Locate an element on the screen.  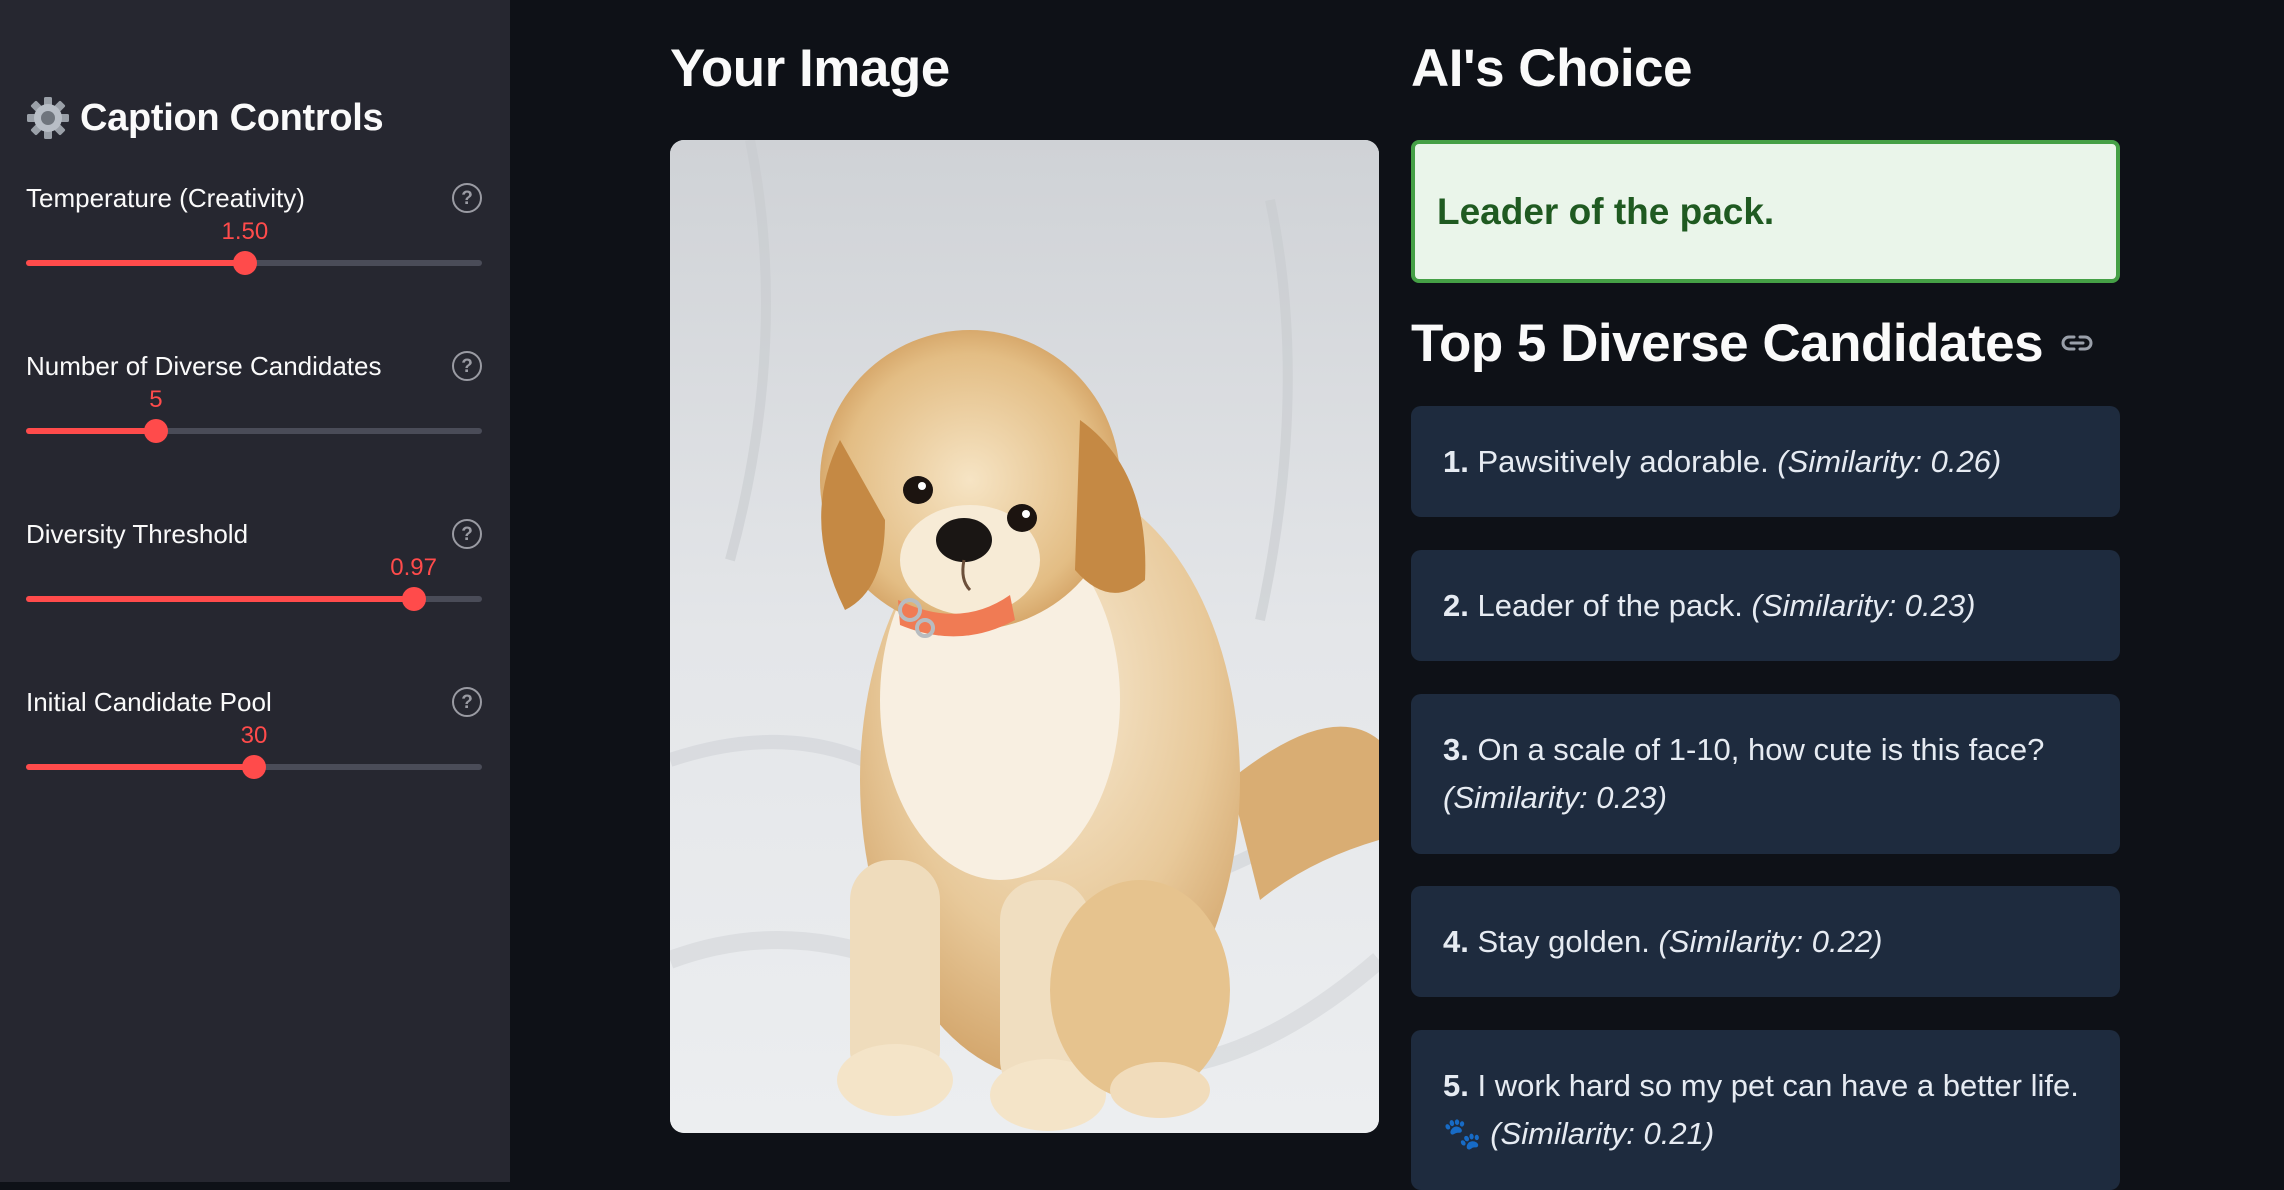
num-candidates-slider is located at coordinates (254, 431).